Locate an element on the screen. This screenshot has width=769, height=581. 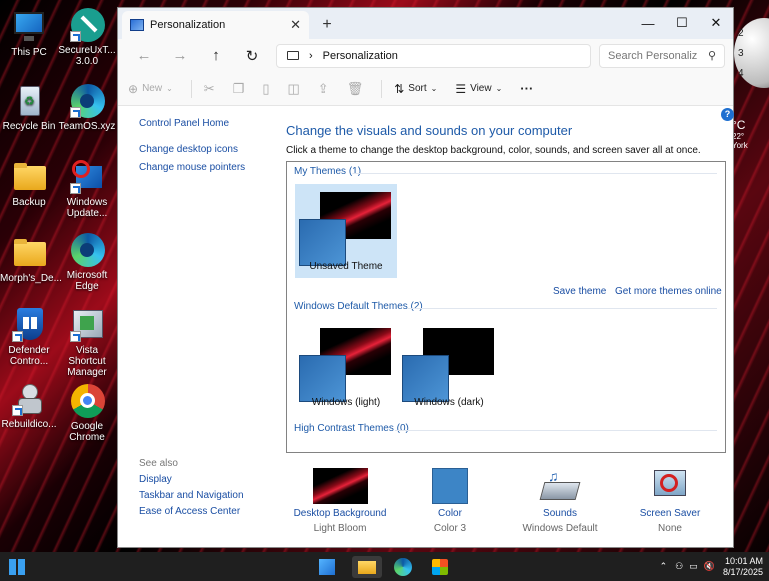
paste-icon: ▯ is located at coordinates (266, 88).